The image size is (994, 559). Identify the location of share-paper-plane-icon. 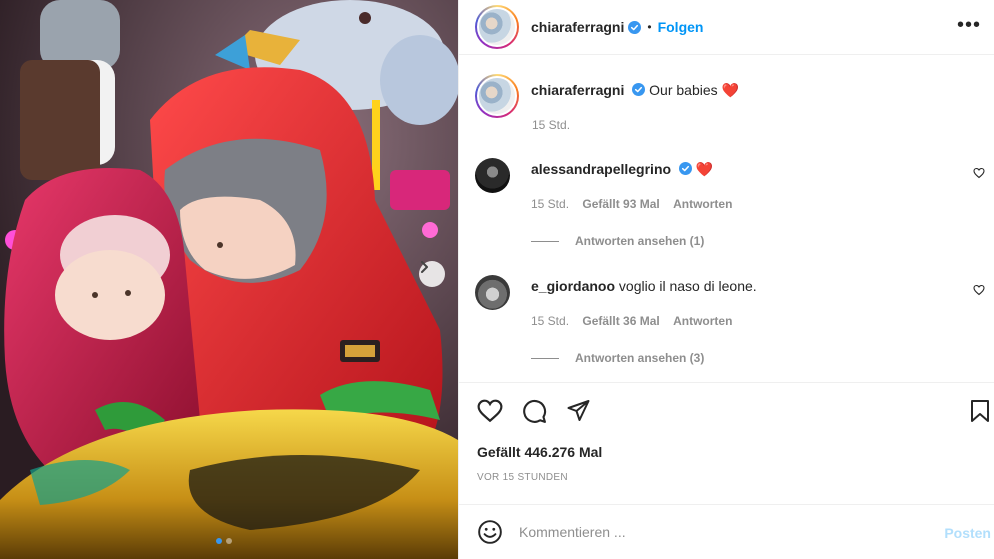
(578, 411).